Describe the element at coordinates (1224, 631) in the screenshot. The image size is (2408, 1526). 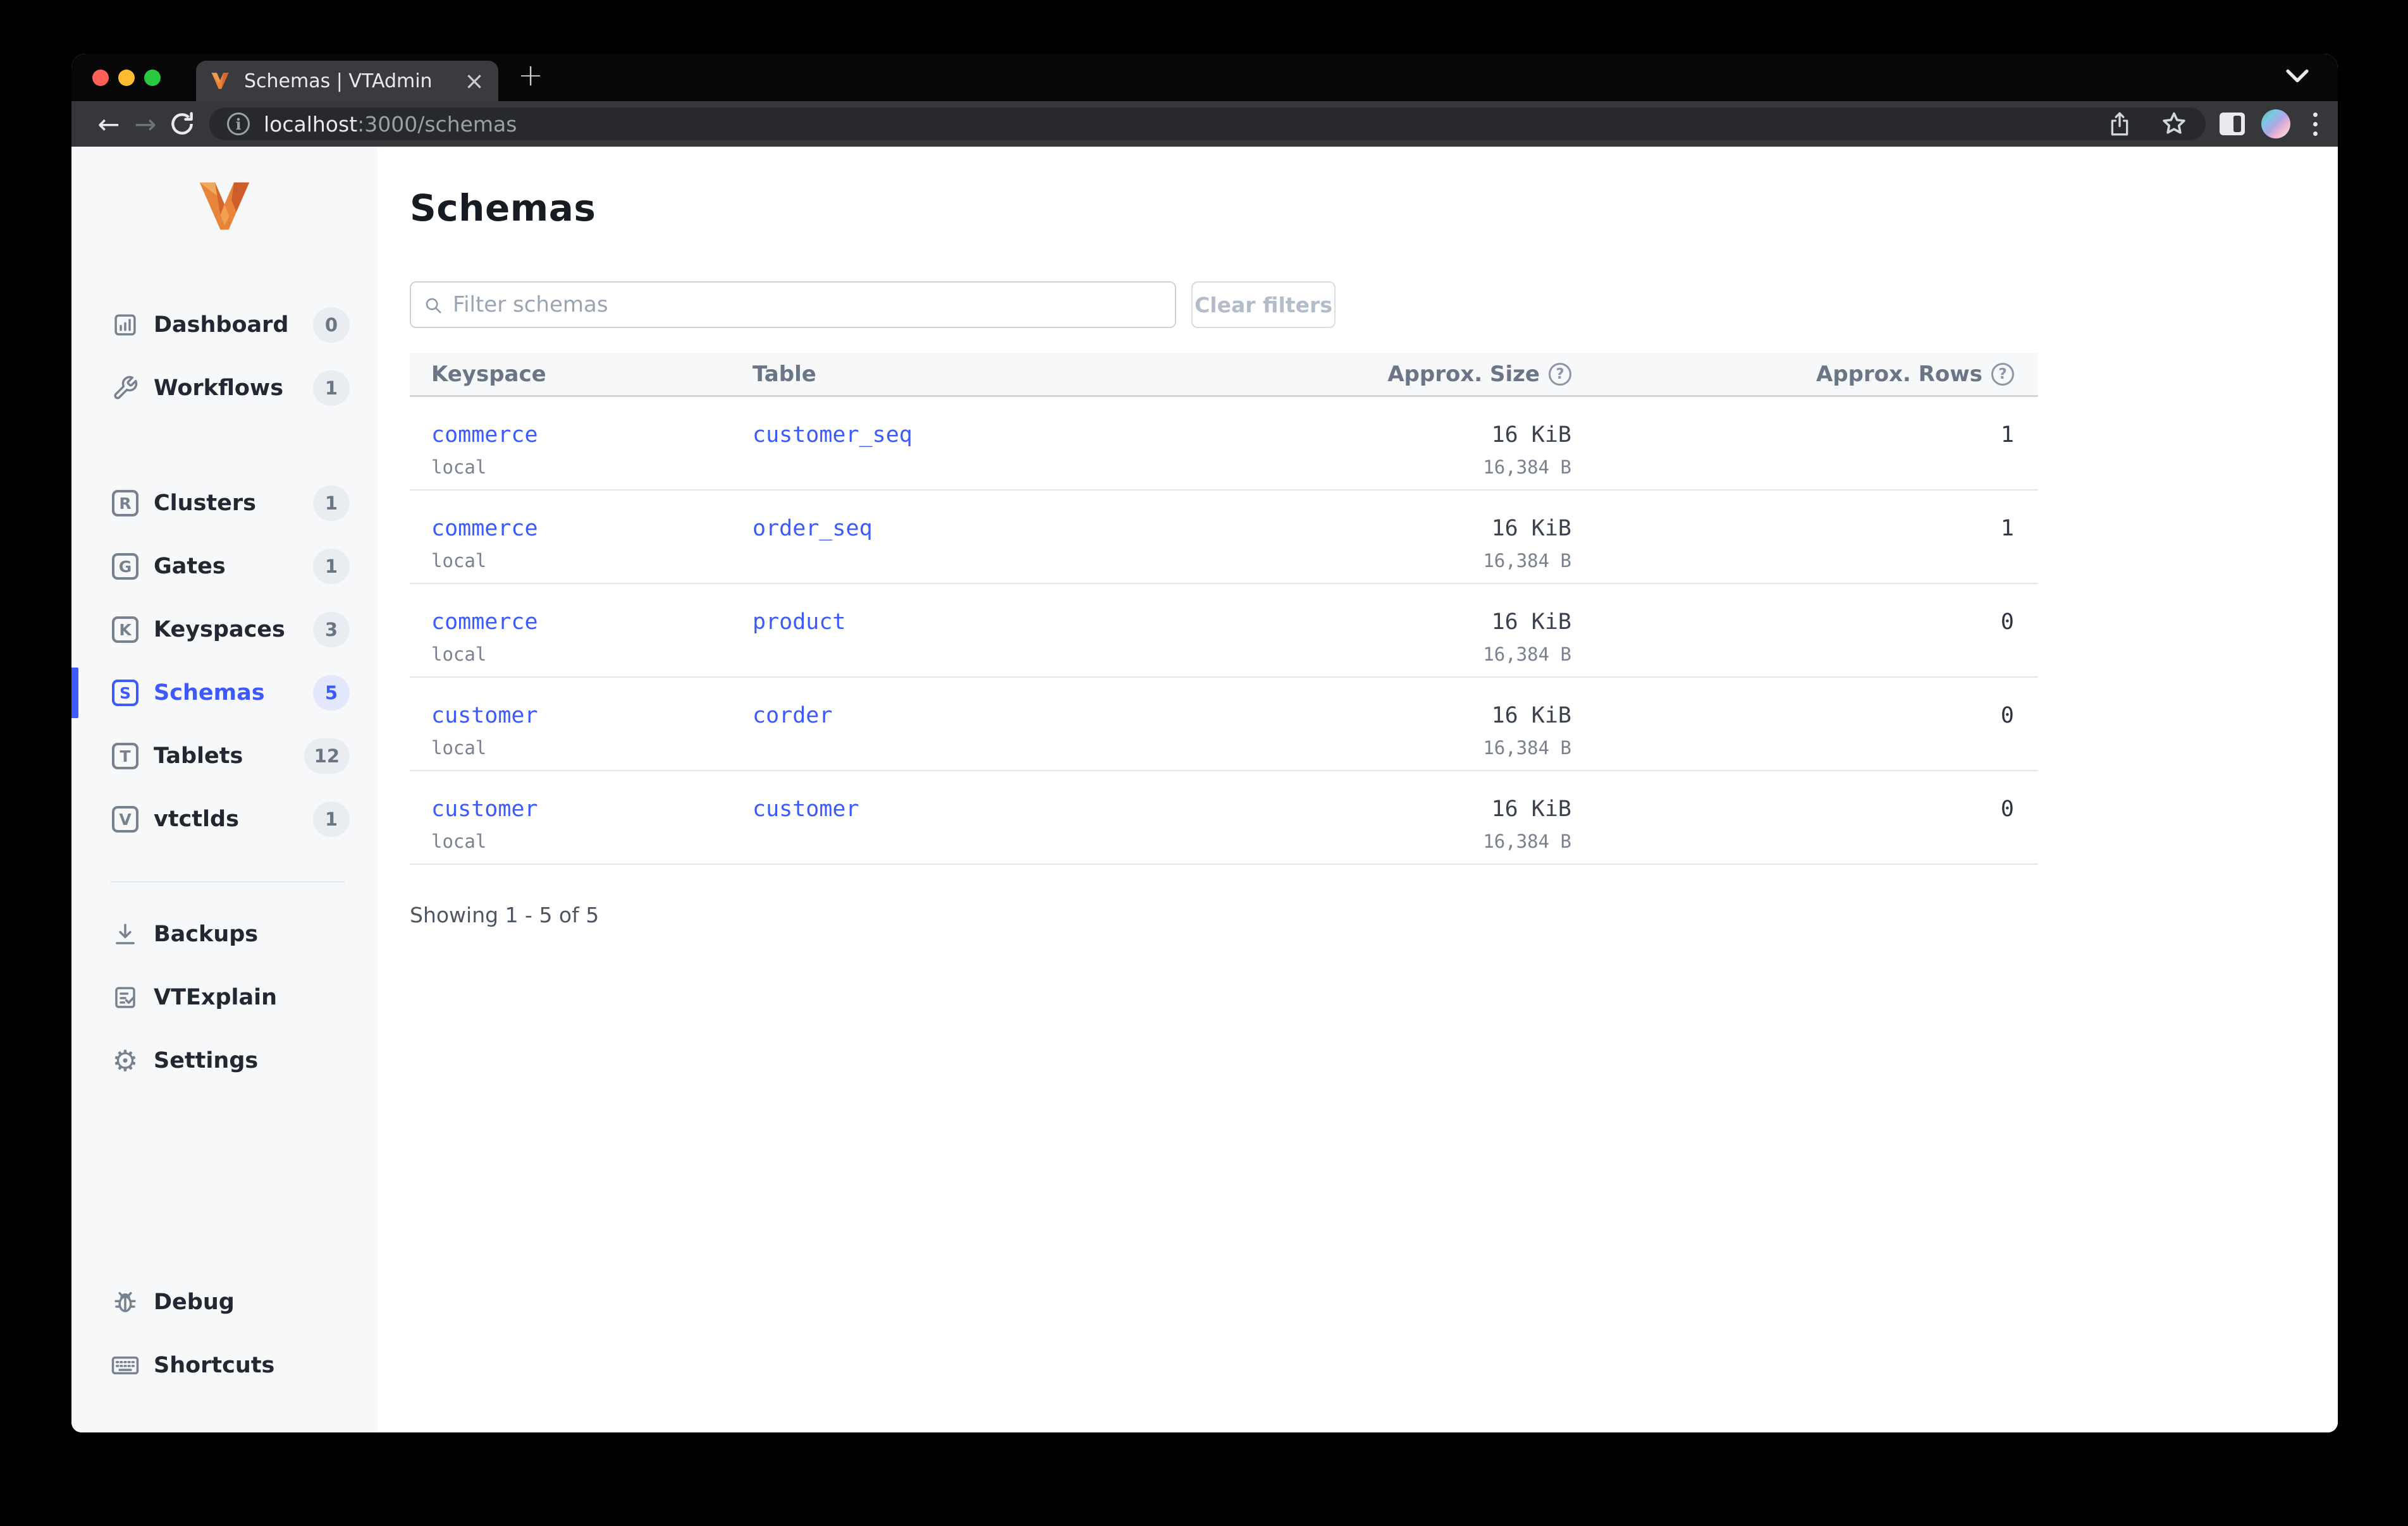
I see `table-row: commerce local product 16 KiB 16,384 B 0` at that location.